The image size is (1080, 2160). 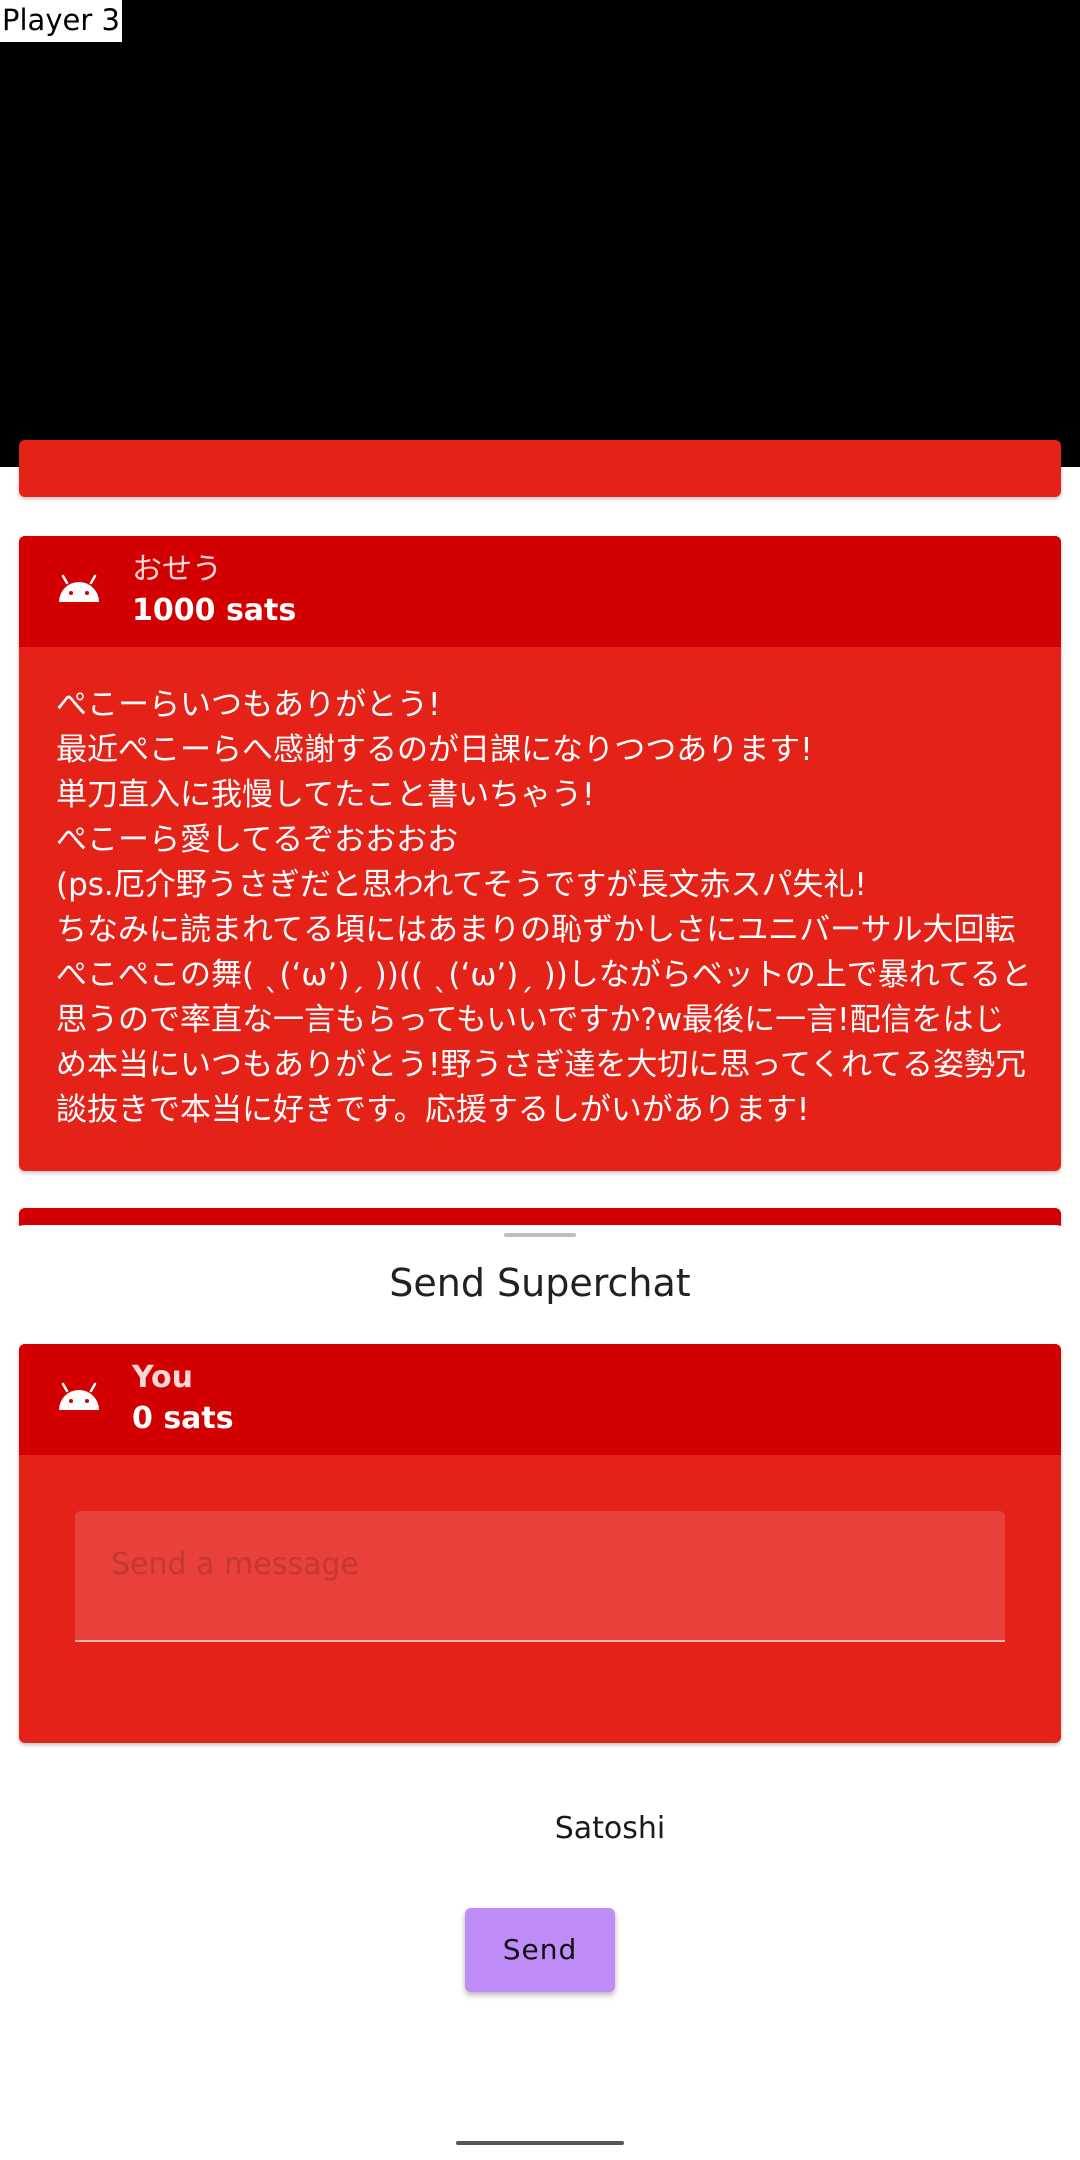 What do you see at coordinates (540, 1235) in the screenshot?
I see `drag-handle` at bounding box center [540, 1235].